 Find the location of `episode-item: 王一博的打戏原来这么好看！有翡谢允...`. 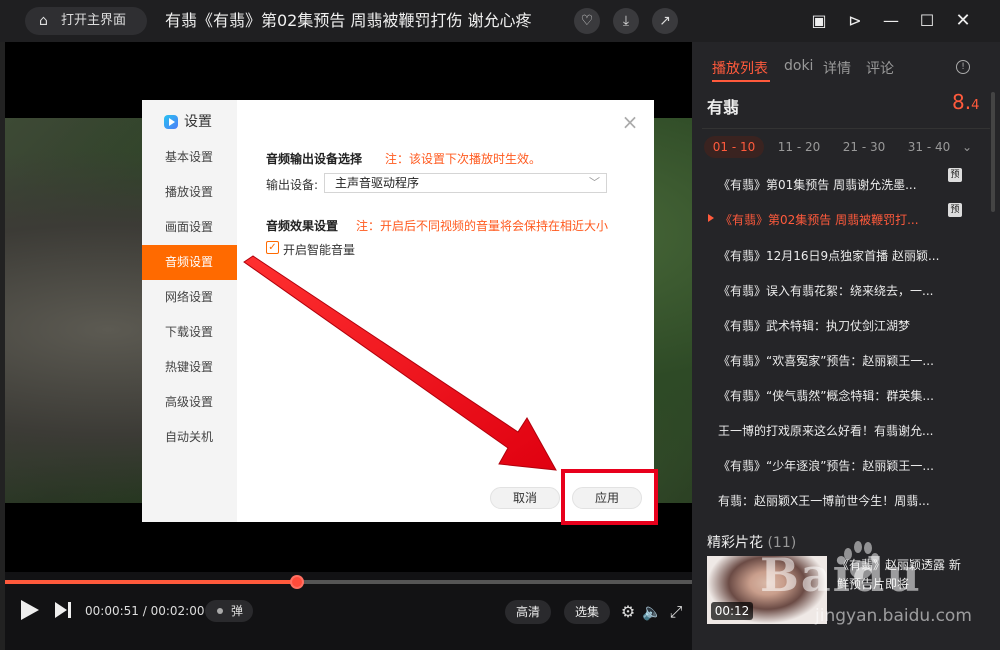

episode-item: 王一博的打戏原来这么好看！有翡谢允... is located at coordinates (836, 430).